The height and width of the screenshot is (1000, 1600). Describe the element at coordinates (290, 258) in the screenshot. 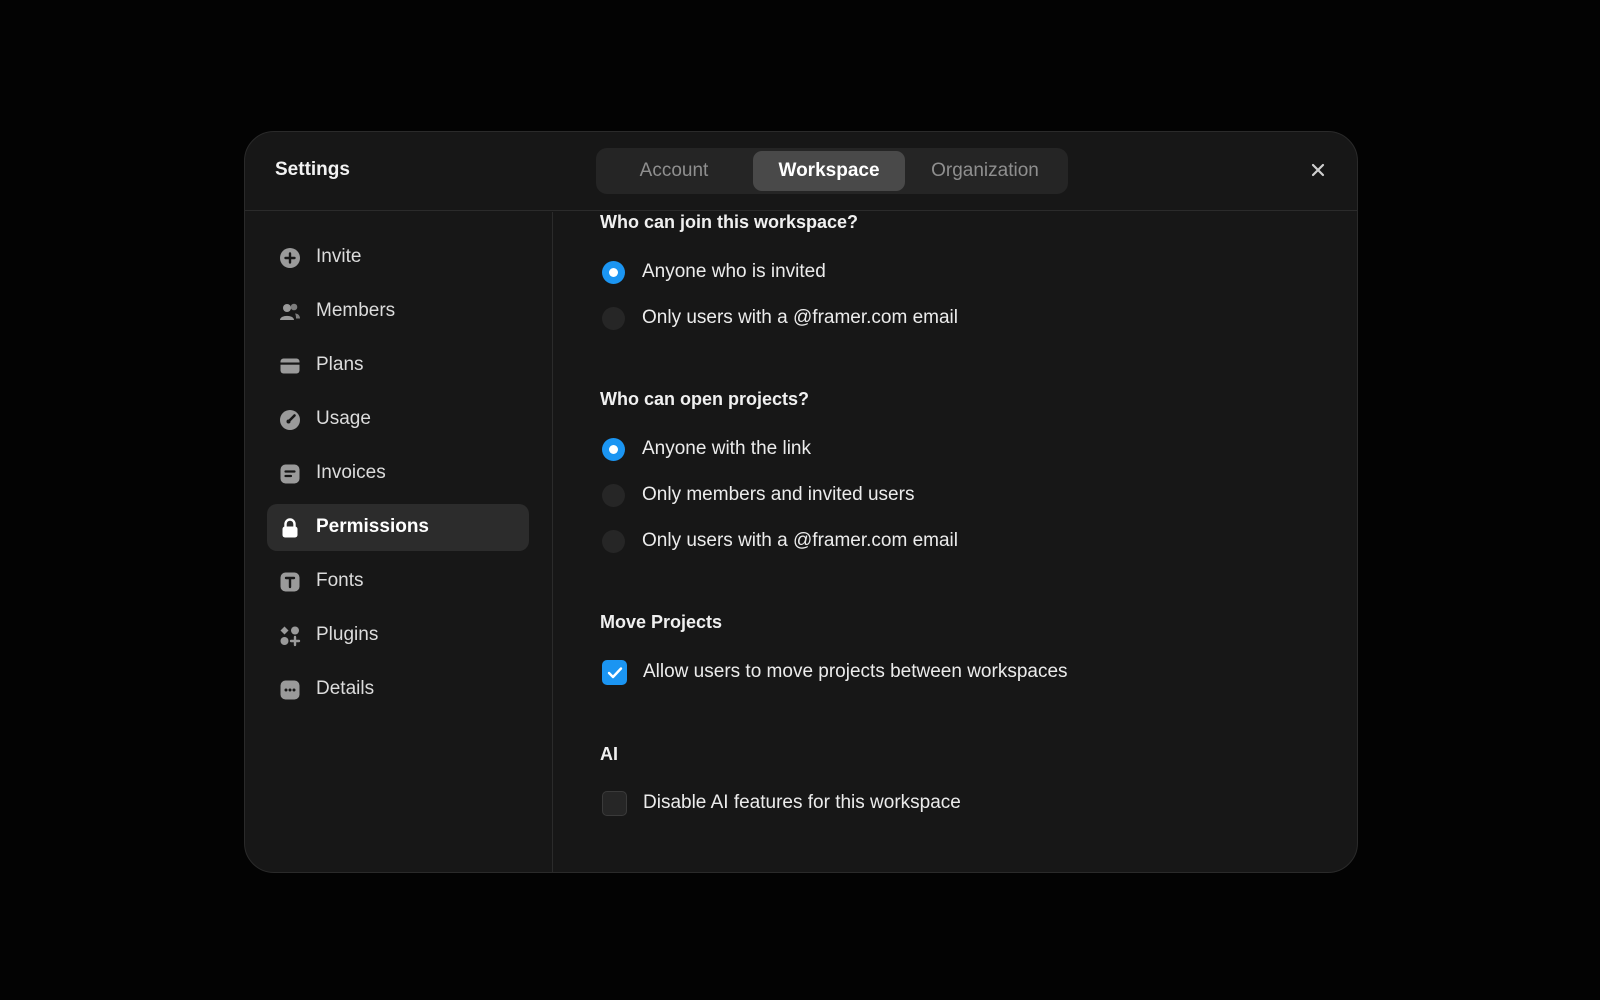

I see `plus-circle-icon` at that location.